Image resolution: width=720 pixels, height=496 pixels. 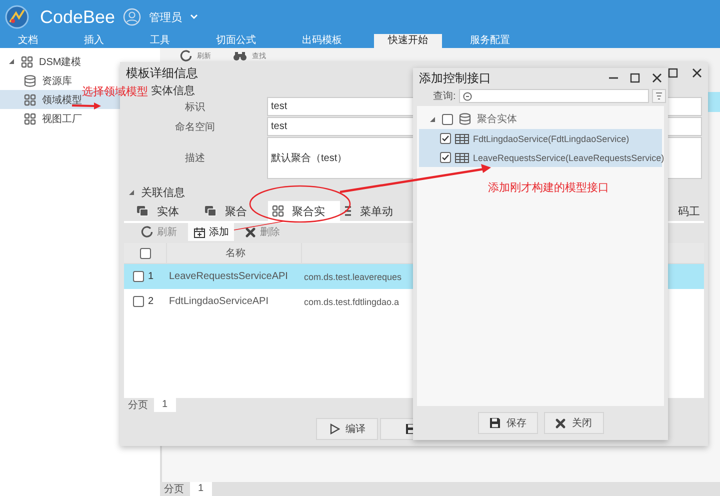 I want to click on dialog-title: 模板详细信息, so click(x=162, y=73).